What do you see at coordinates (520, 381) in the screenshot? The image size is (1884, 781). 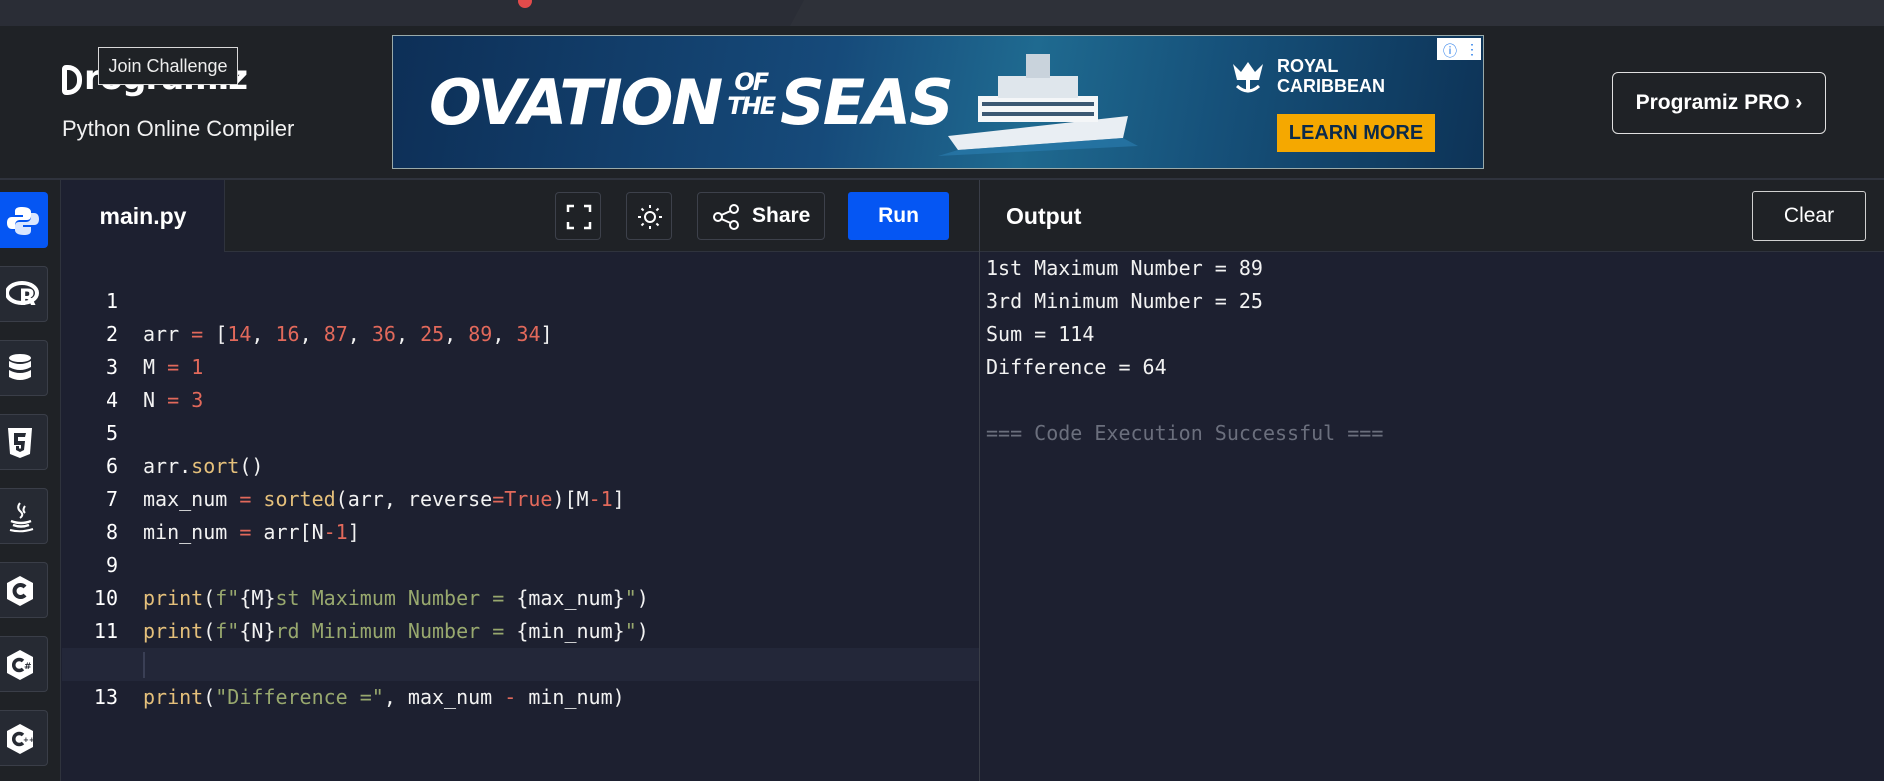 I see `code-line: 4` at bounding box center [520, 381].